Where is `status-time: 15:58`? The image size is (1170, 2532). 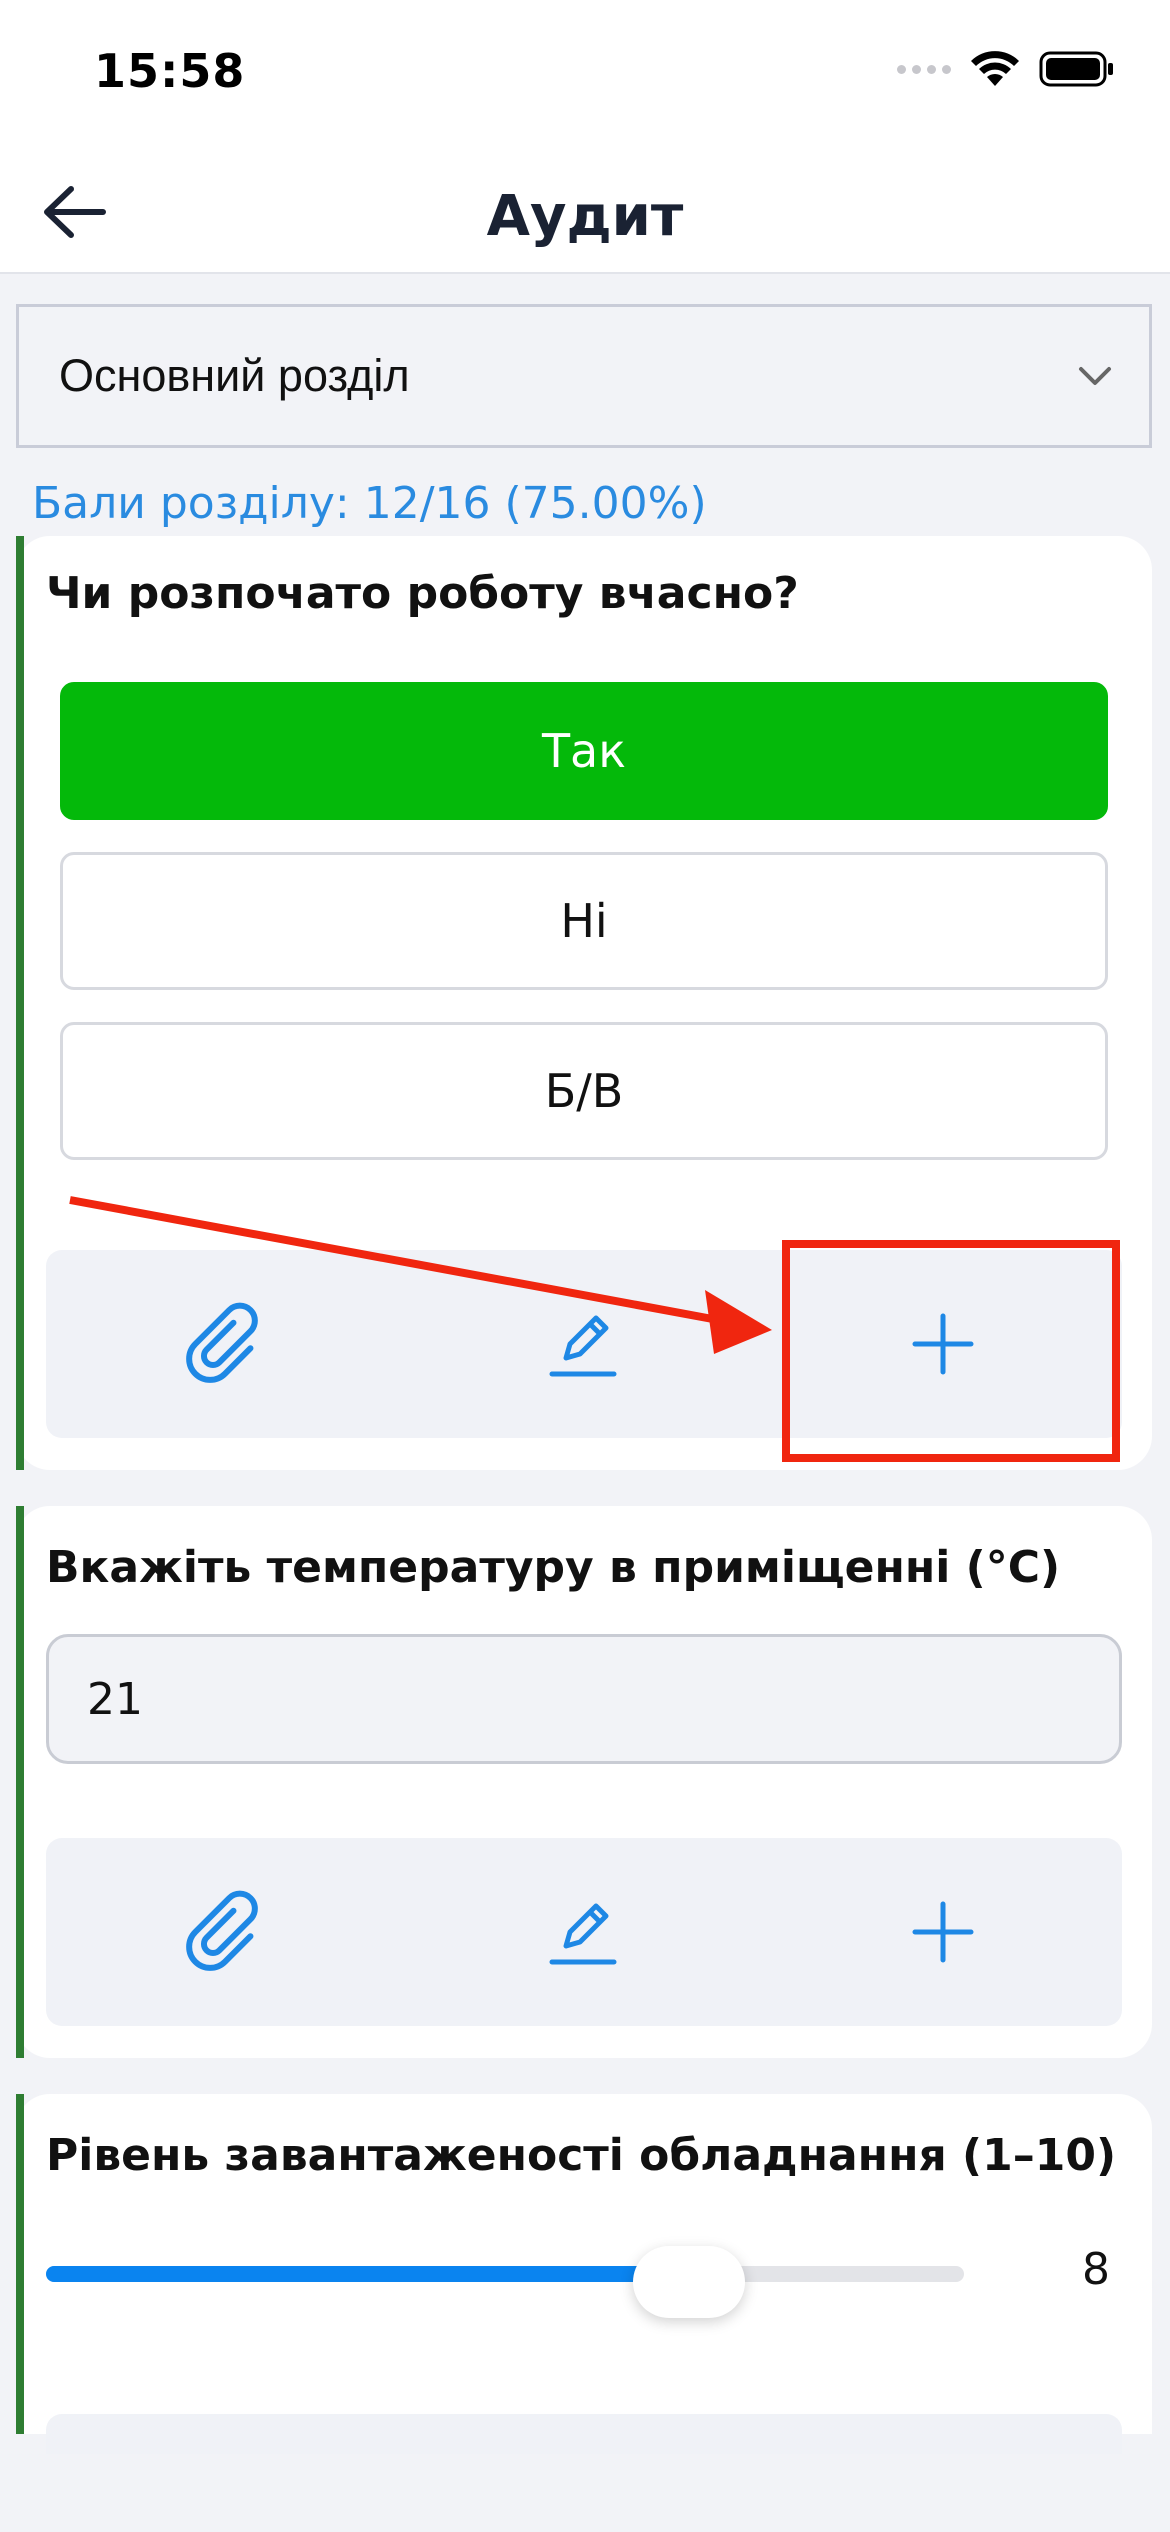
status-time: 15:58 is located at coordinates (170, 71).